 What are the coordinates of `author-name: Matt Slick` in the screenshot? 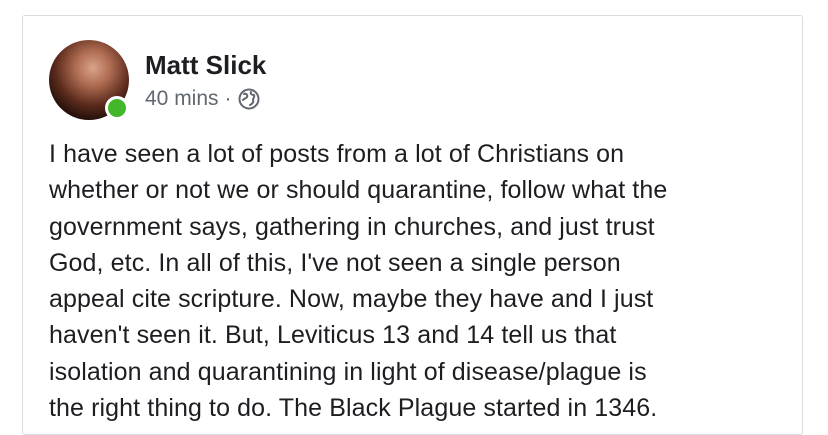 It's located at (205, 65).